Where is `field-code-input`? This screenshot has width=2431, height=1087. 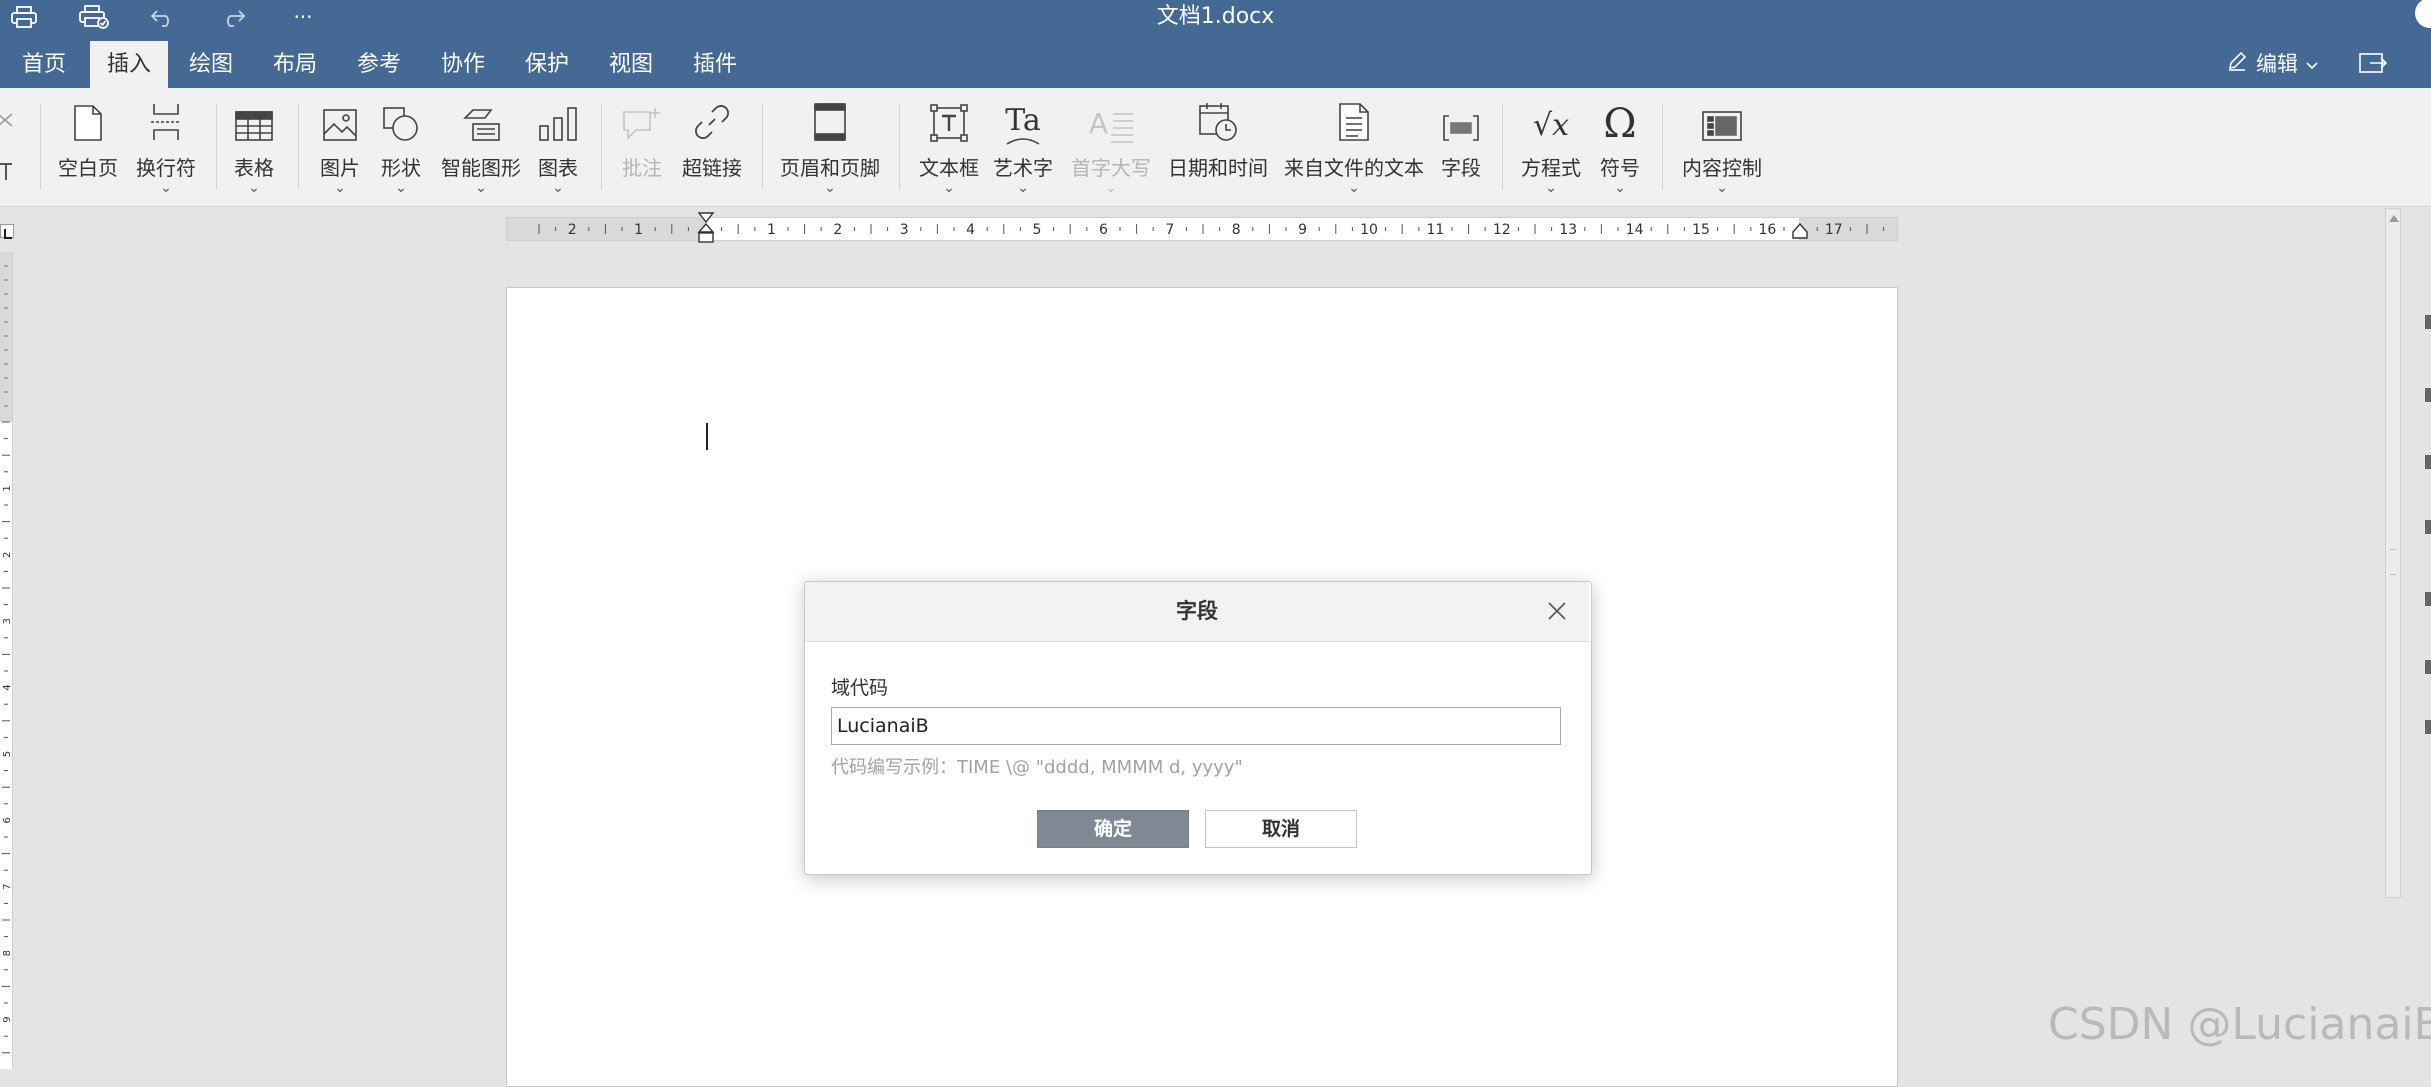 field-code-input is located at coordinates (1196, 726).